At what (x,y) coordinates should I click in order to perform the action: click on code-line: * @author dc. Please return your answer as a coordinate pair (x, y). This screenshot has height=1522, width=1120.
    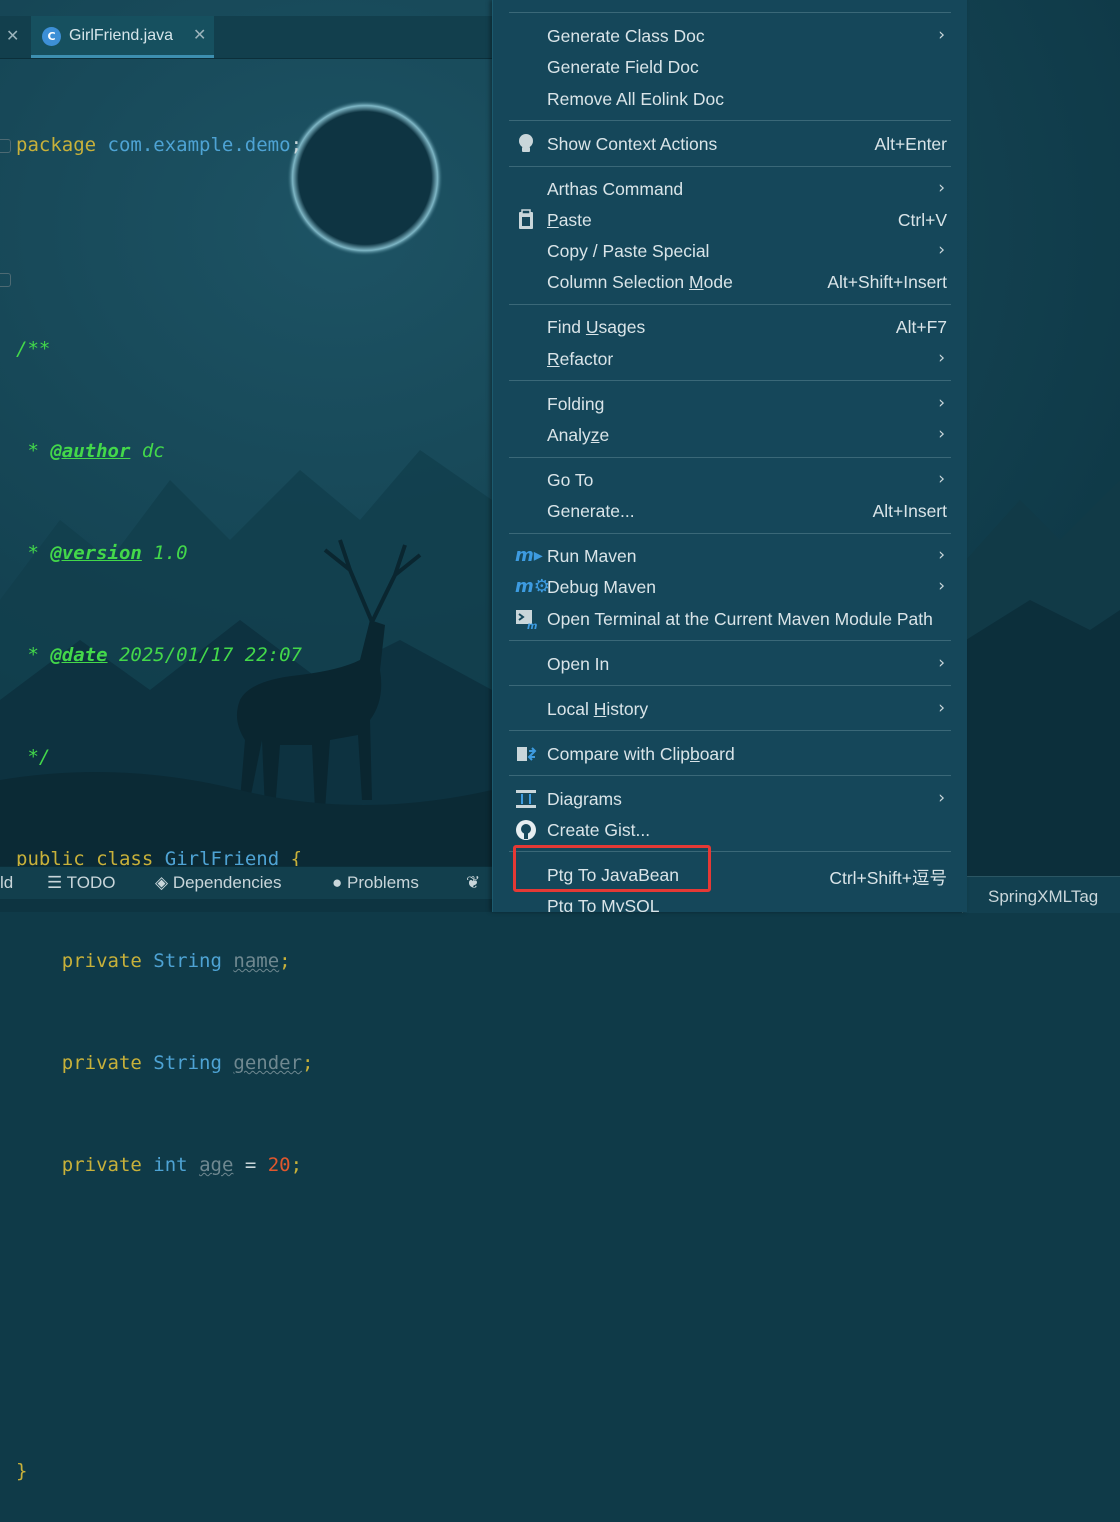
    Looking at the image, I should click on (90, 451).